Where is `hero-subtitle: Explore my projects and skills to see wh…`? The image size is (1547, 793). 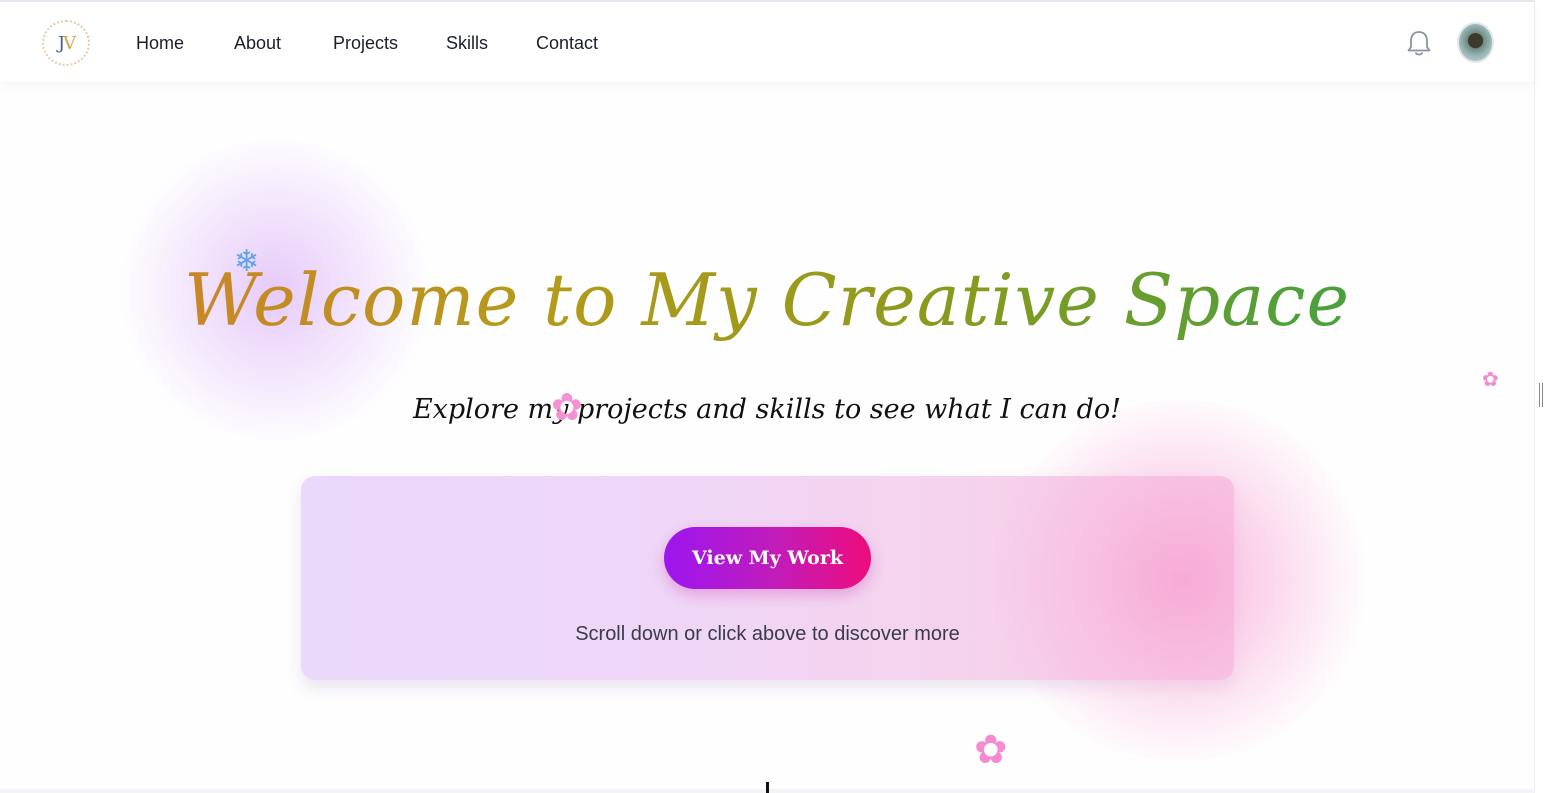 hero-subtitle: Explore my projects and skills to see wh… is located at coordinates (767, 409).